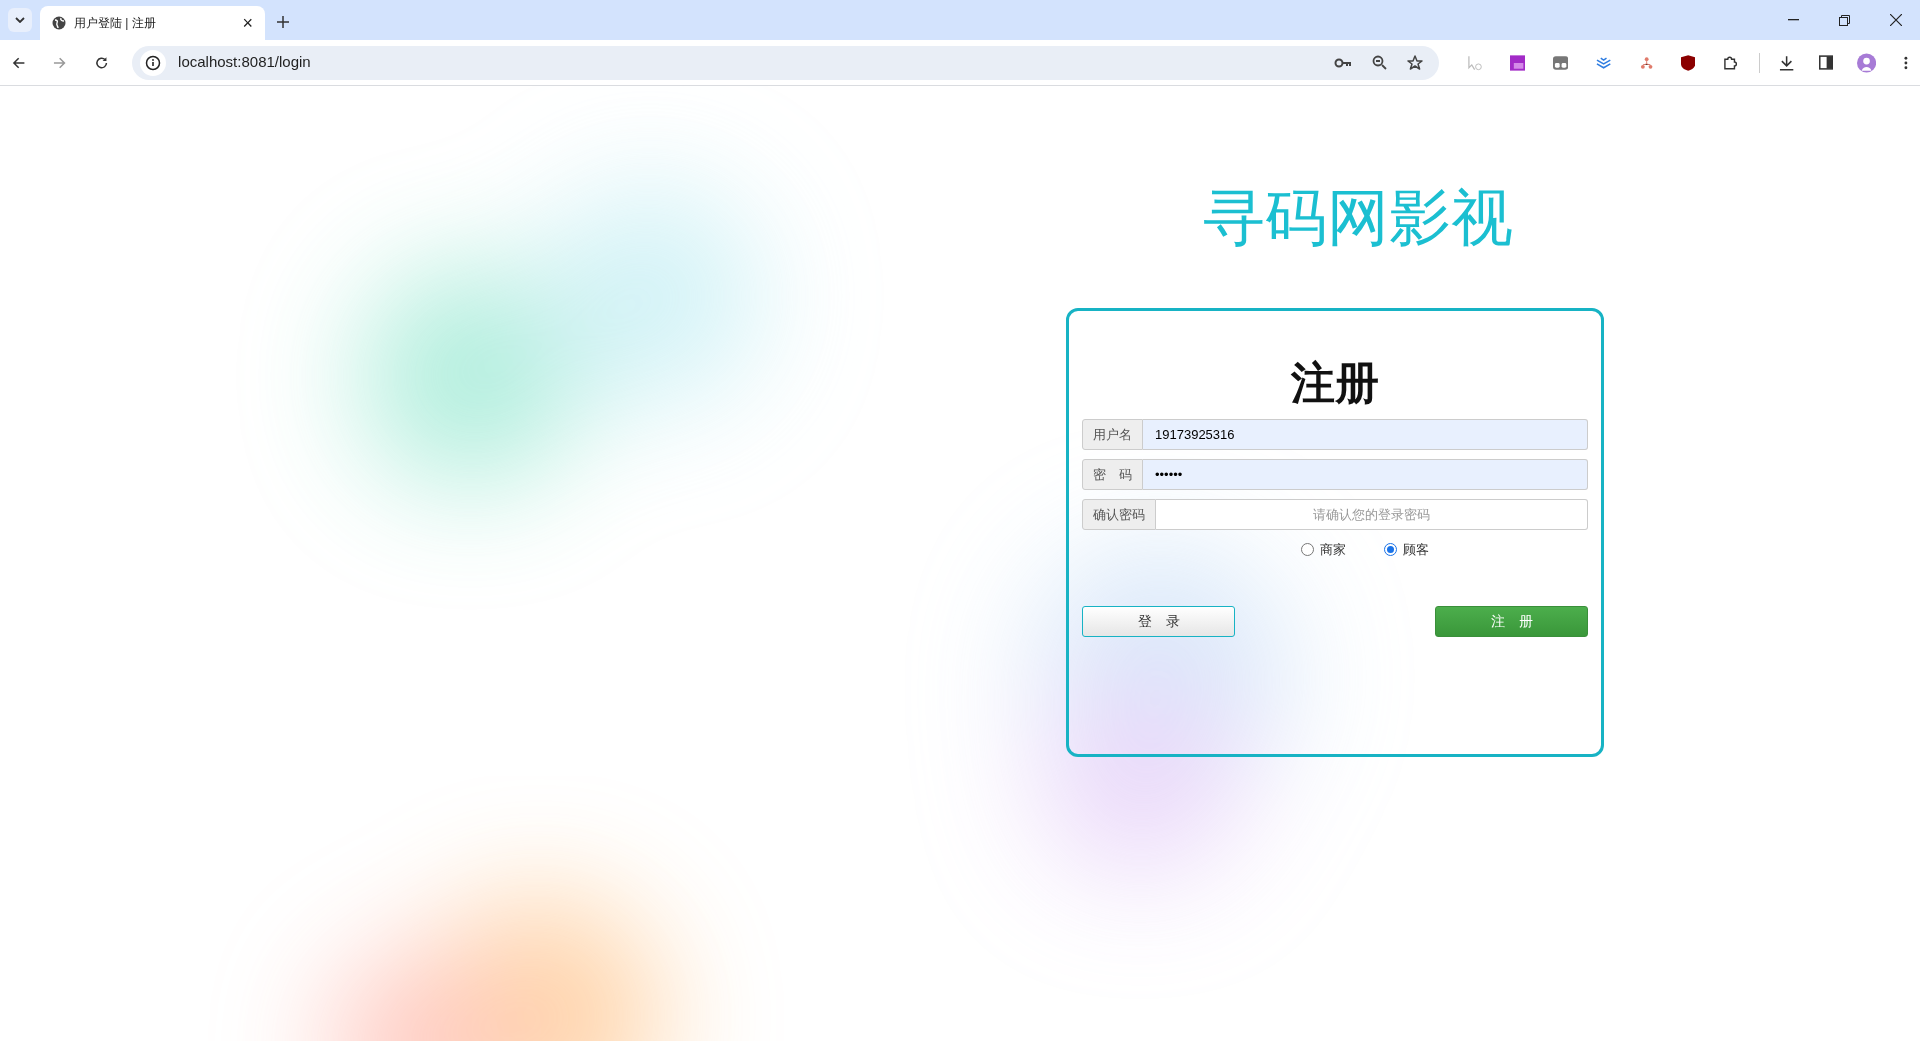 This screenshot has height=1041, width=1920. Describe the element at coordinates (1358, 218) in the screenshot. I see `site-title: 寻码网影视` at that location.